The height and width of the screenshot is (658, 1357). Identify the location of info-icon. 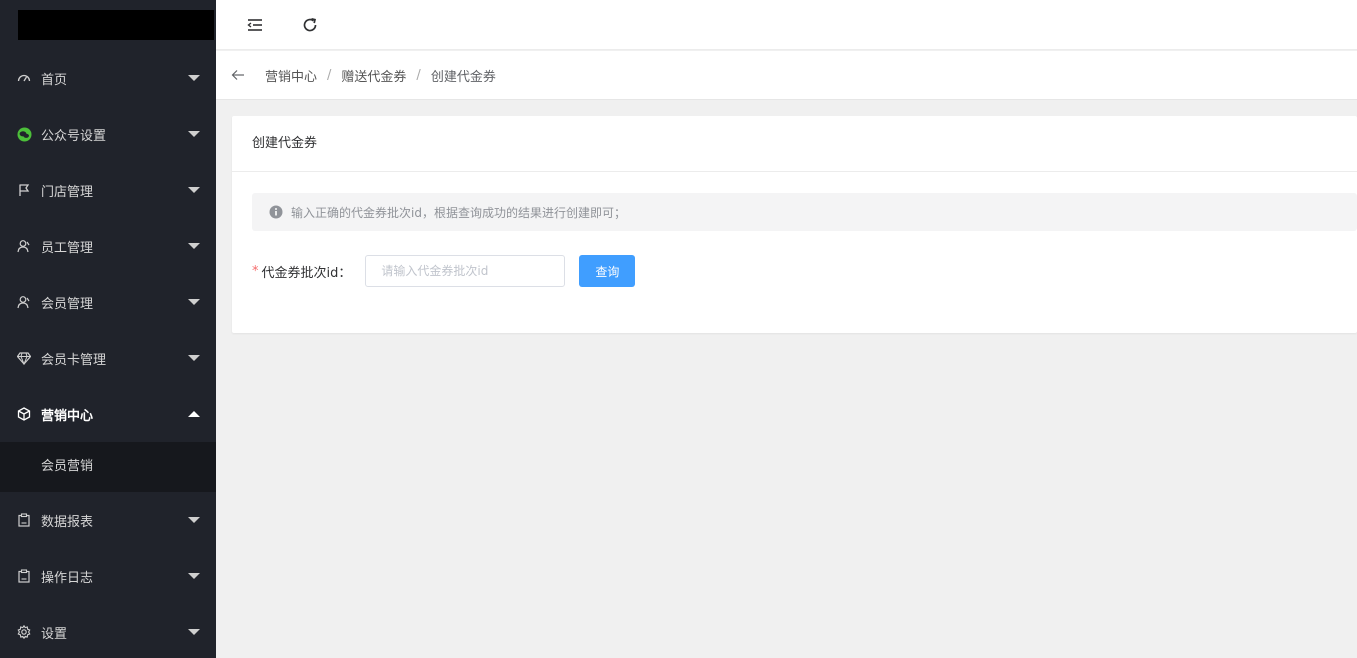
(276, 212).